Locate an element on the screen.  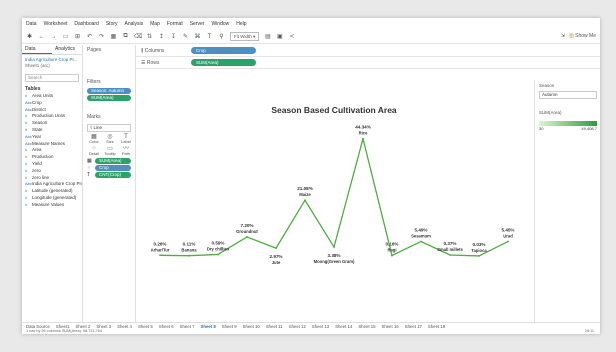
new-datasource-icon: ⊞ is located at coordinates (77, 36).